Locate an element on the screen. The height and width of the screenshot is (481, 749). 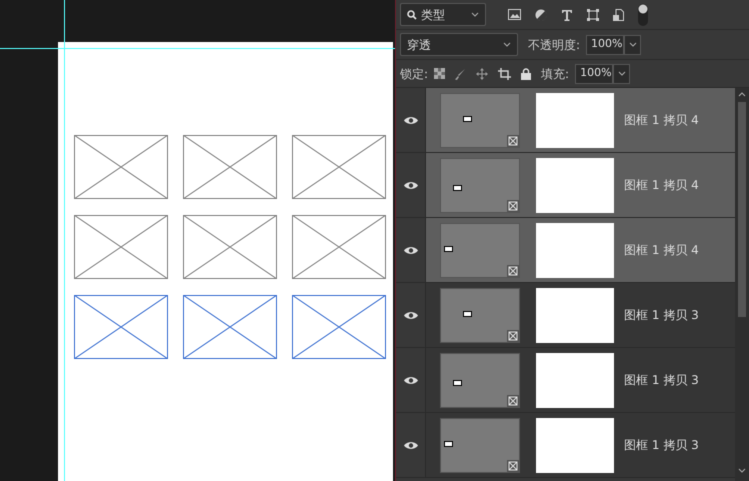
adjustment-icon is located at coordinates (541, 14).